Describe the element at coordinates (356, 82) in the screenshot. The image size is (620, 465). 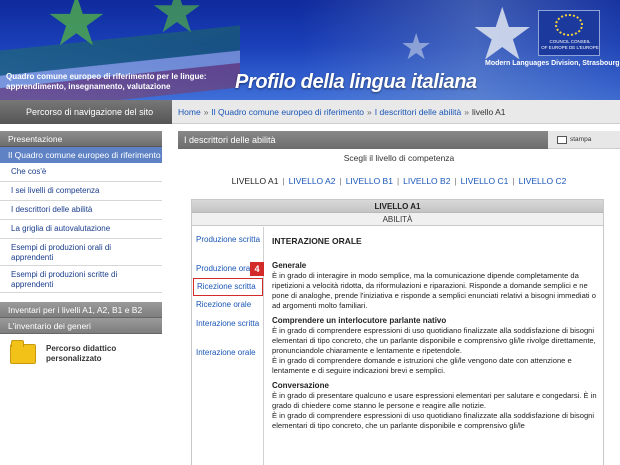
I see `site-title: Profilo della lingua italiana` at that location.